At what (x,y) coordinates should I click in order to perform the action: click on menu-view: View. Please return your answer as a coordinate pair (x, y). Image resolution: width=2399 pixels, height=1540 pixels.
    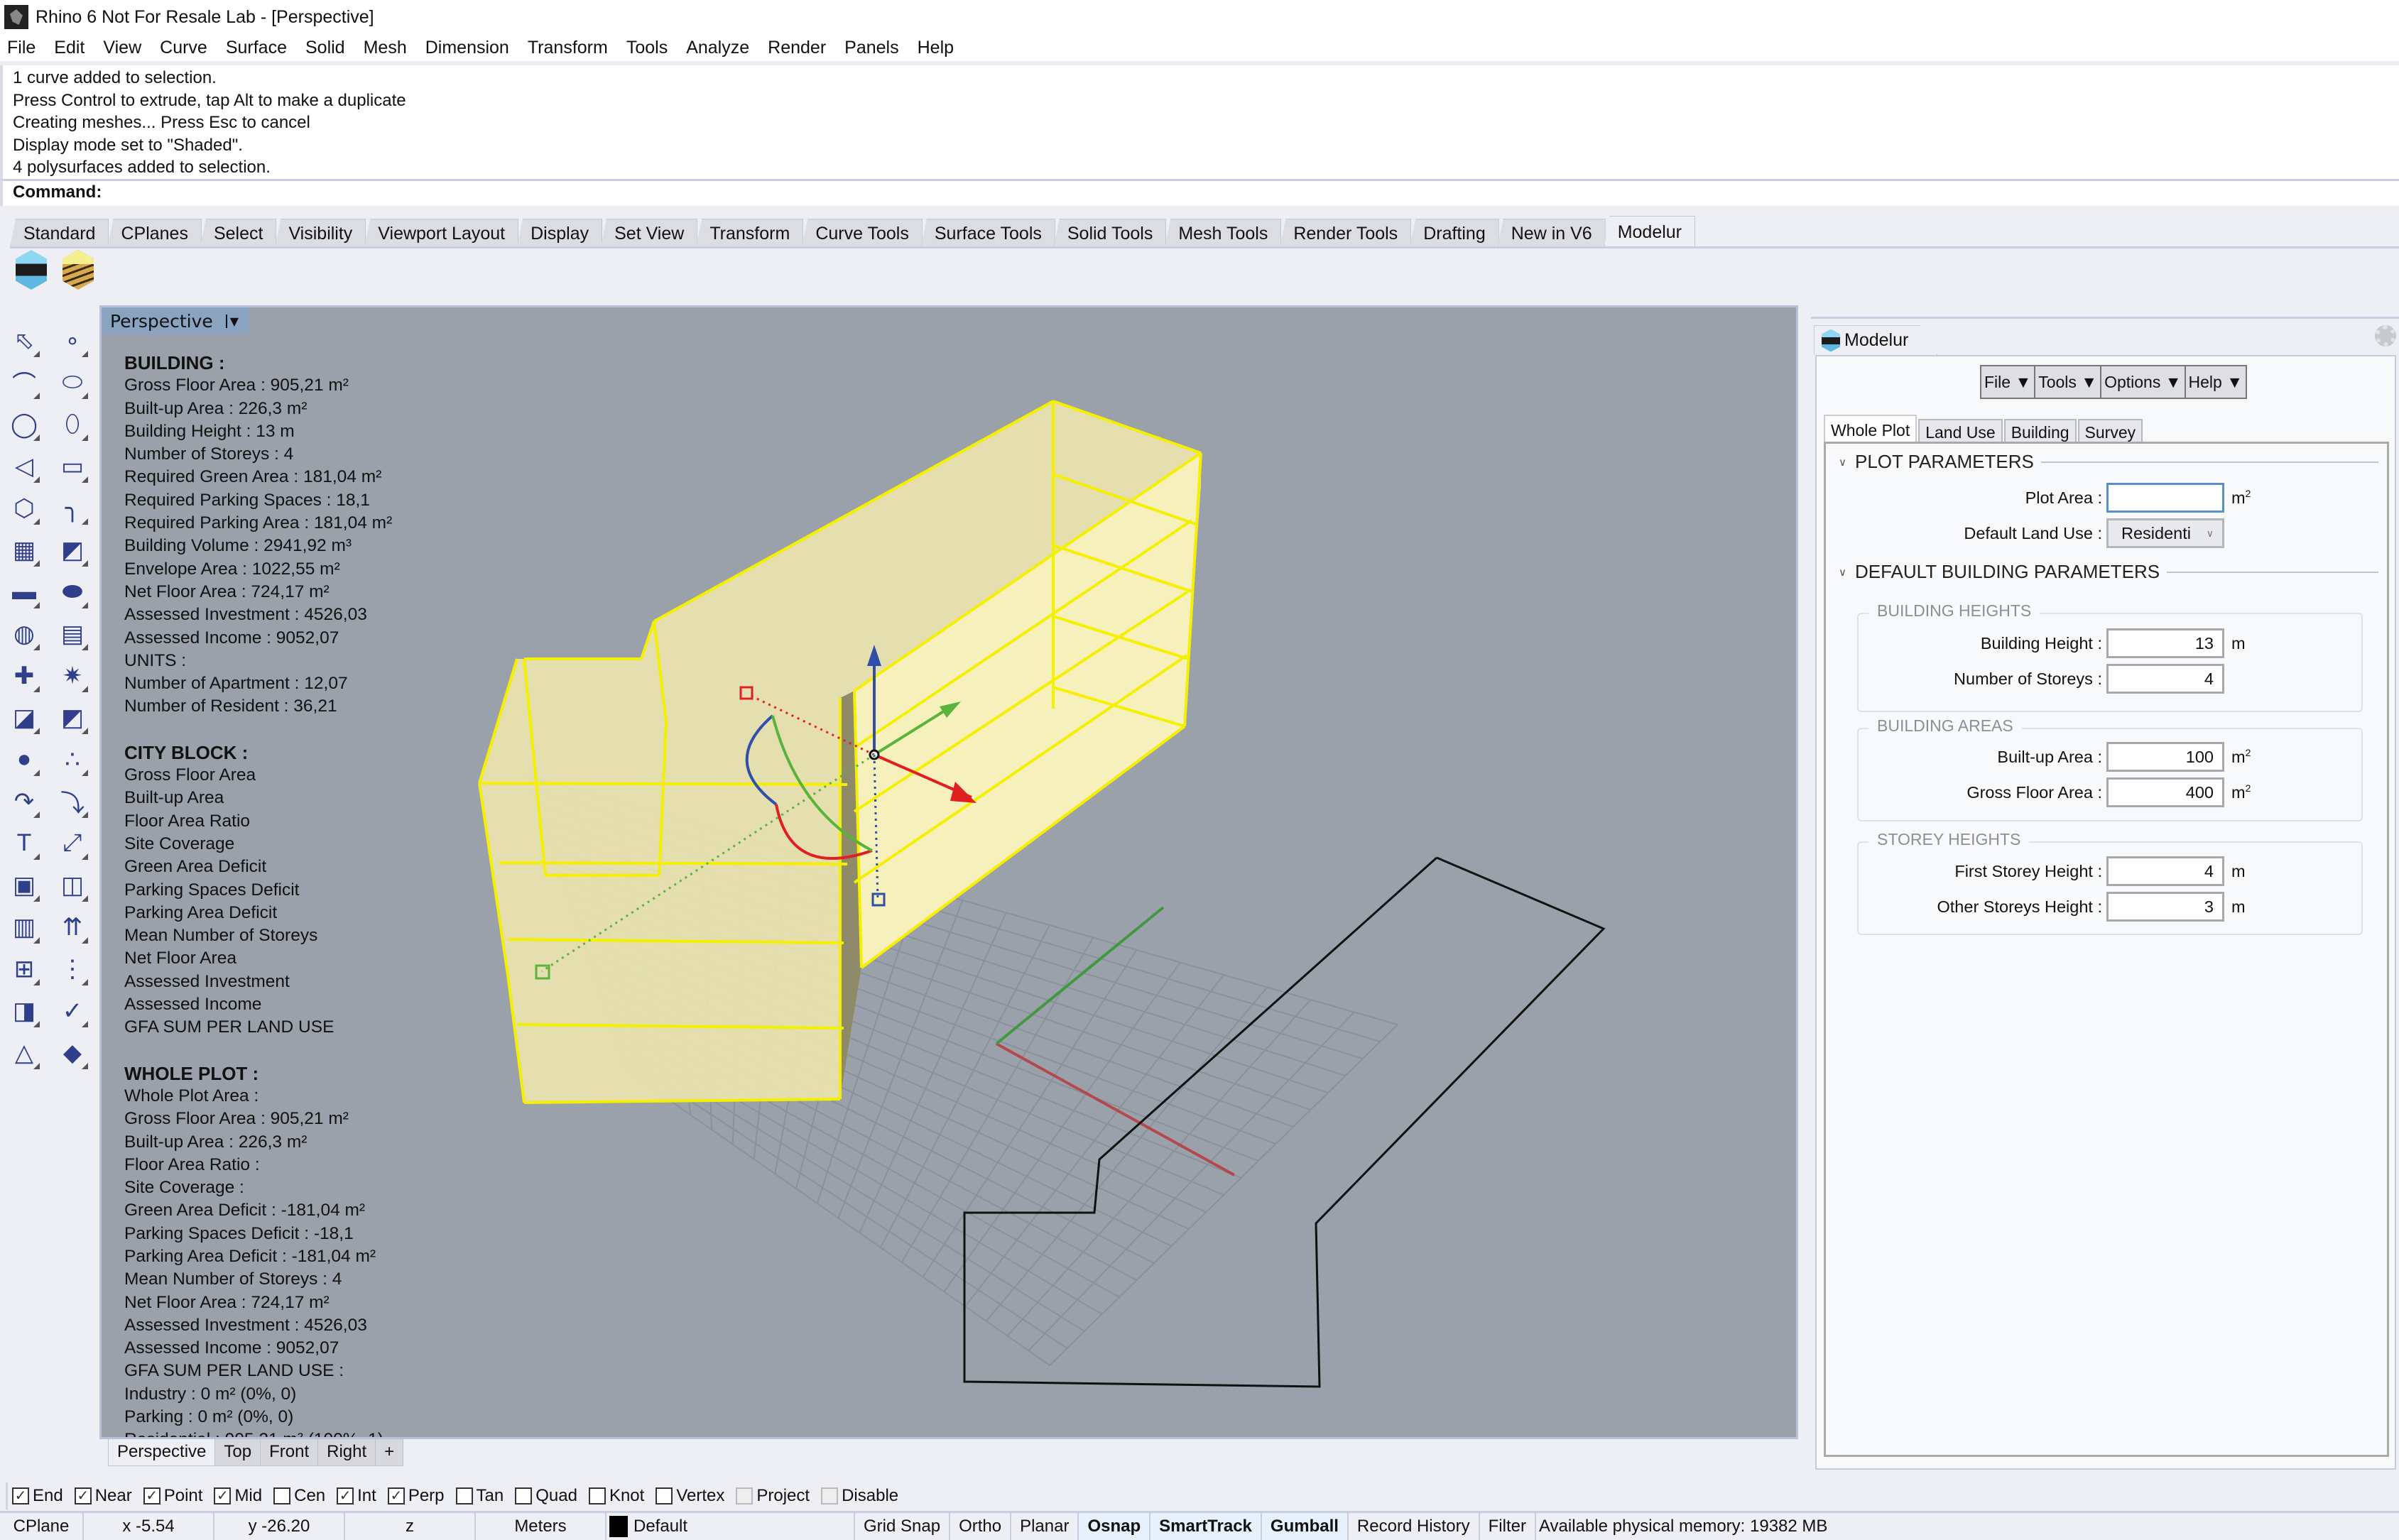
    Looking at the image, I should click on (122, 48).